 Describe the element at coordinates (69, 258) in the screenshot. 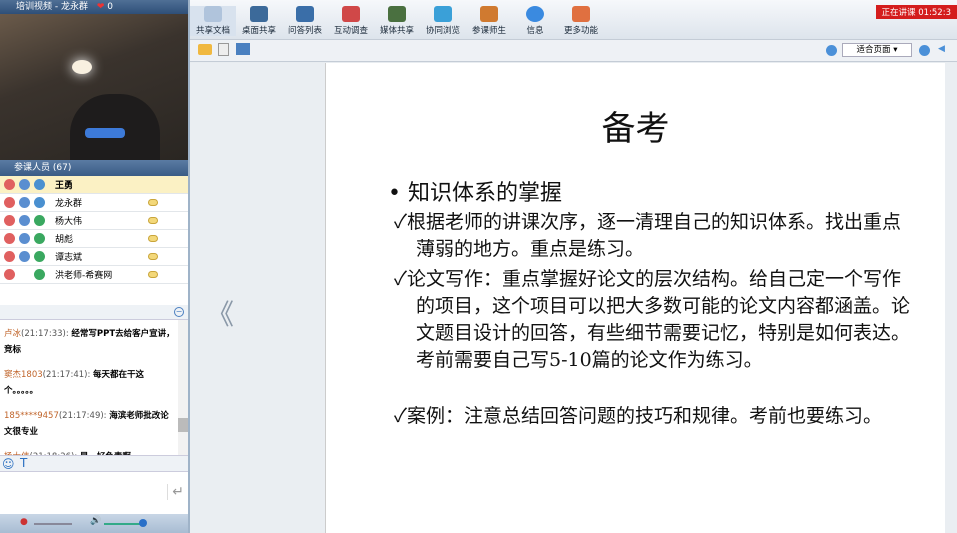

I see `participant-name: 谭志斌` at that location.